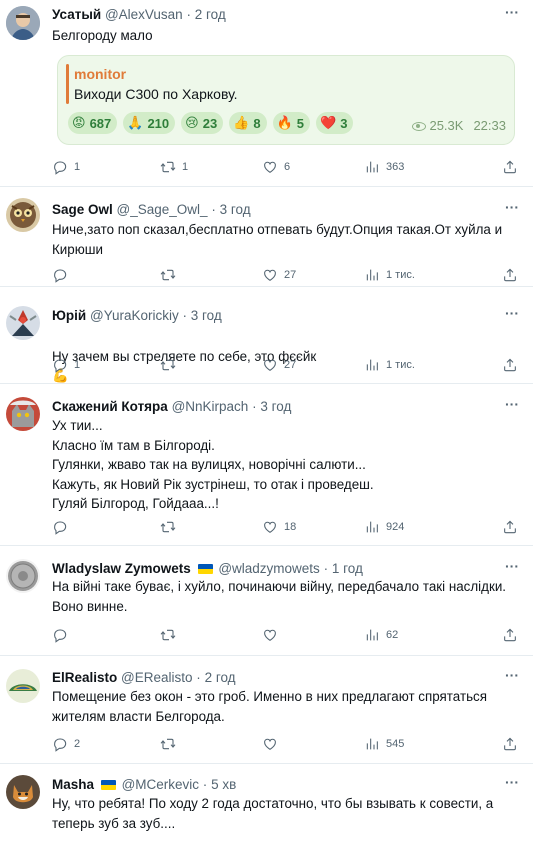  I want to click on reply-button: 2, so click(66, 744).